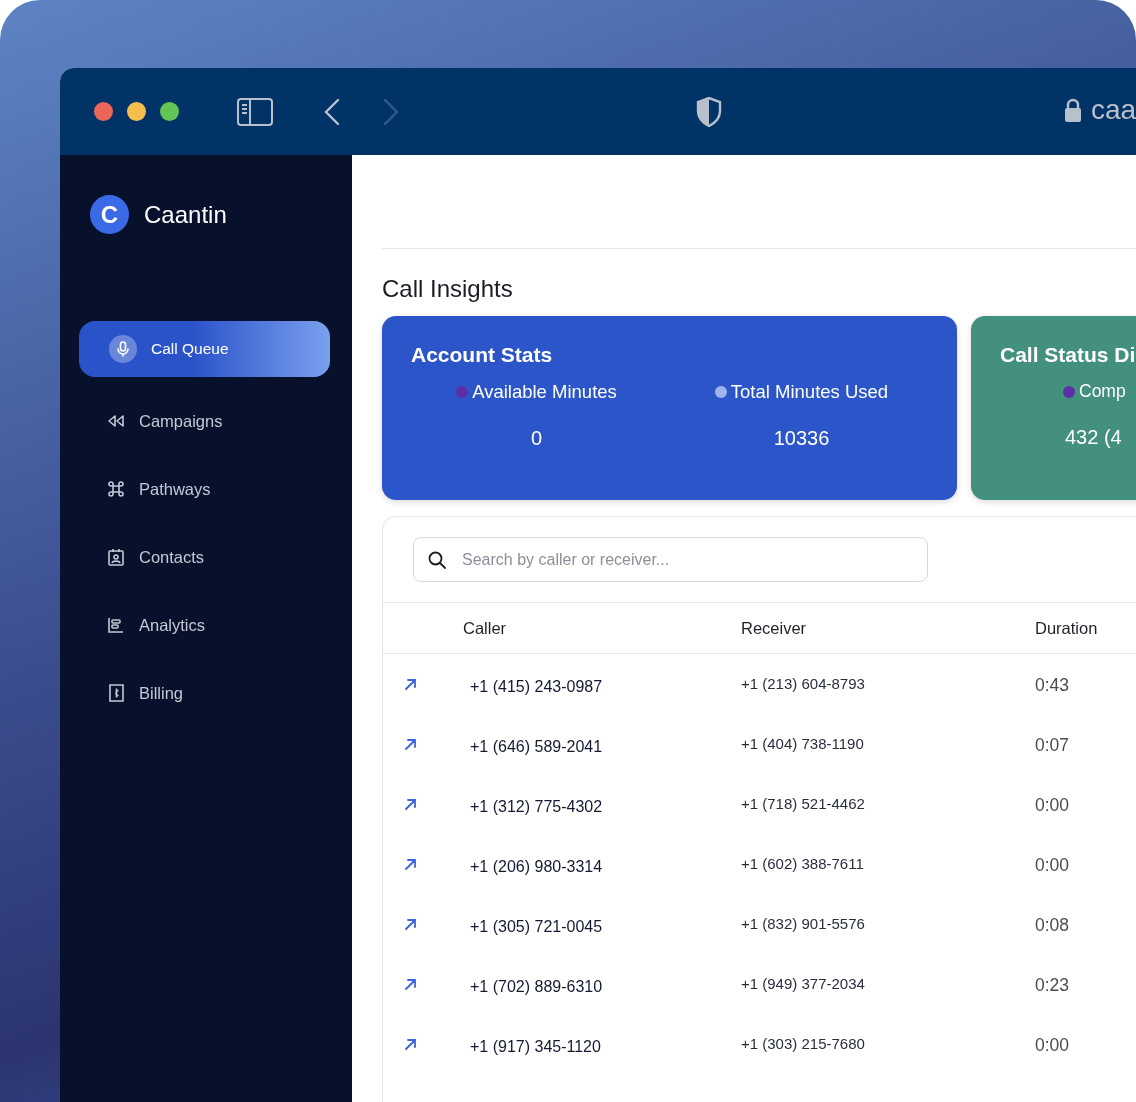 The image size is (1136, 1102). I want to click on nav-item: Analytics, so click(204, 625).